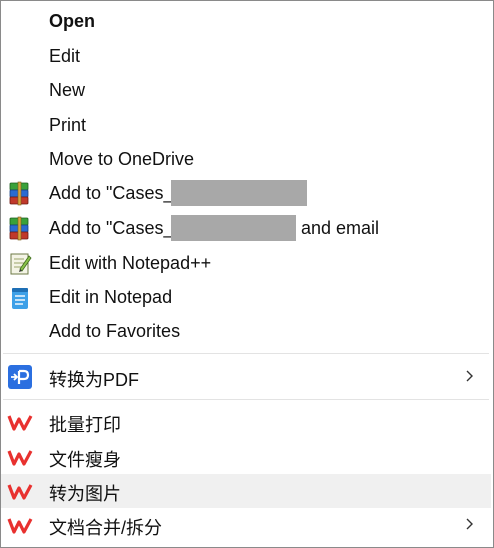 The image size is (494, 548). I want to click on menu-item-label: 批量打印, so click(85, 425).